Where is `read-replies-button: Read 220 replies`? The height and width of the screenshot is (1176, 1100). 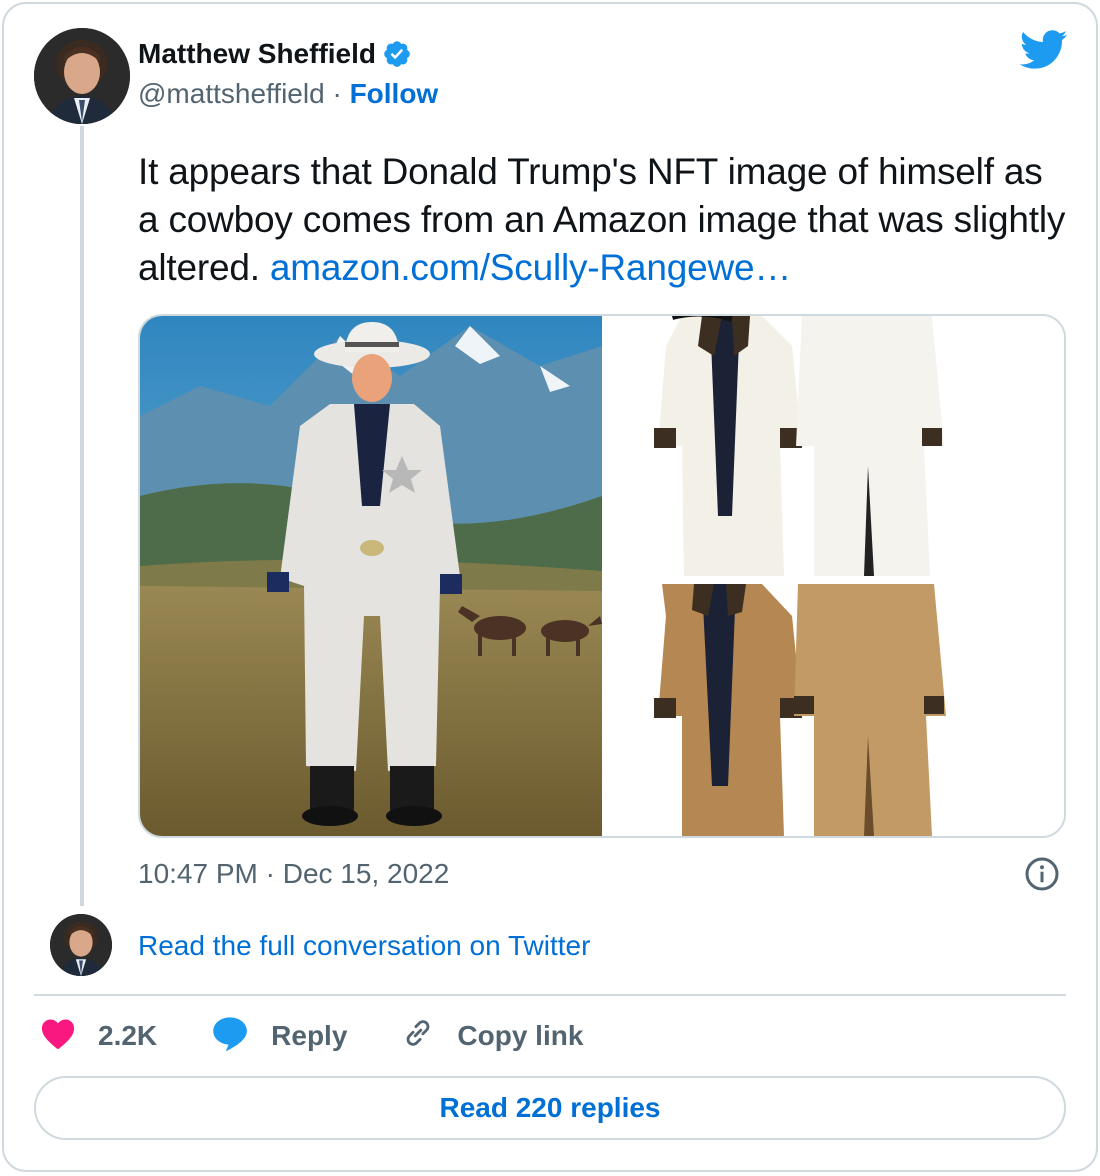
read-replies-button: Read 220 replies is located at coordinates (550, 1108).